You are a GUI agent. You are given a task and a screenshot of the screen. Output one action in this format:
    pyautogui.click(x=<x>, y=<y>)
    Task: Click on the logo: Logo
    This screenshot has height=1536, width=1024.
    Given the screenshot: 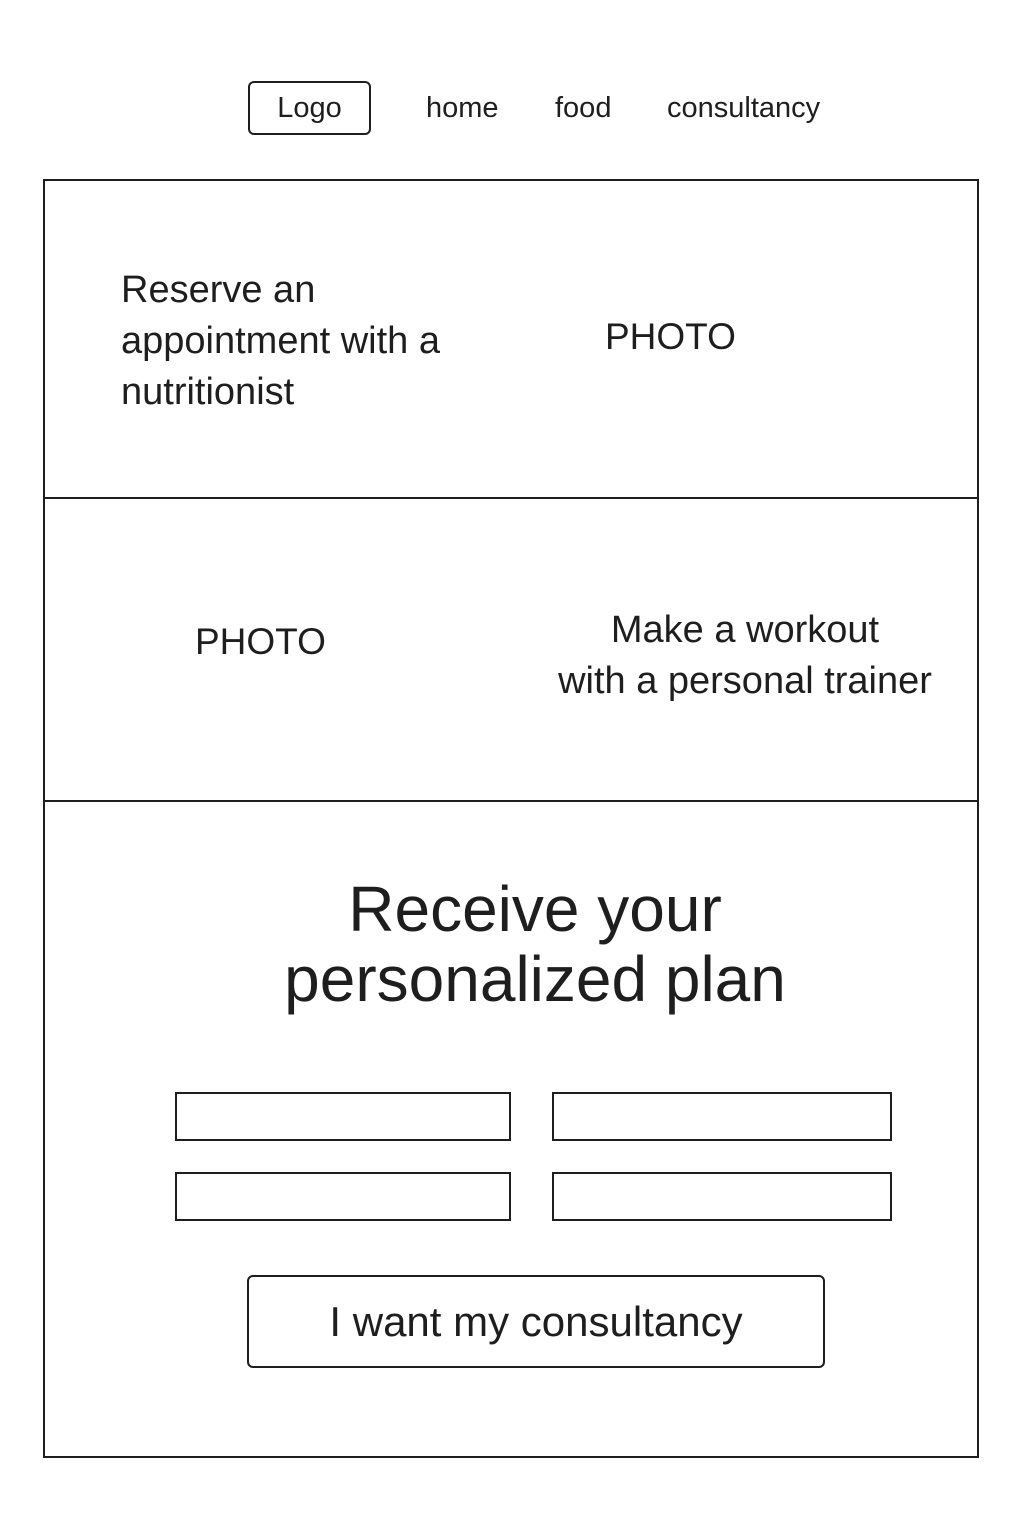 What is the action you would take?
    pyautogui.click(x=309, y=108)
    